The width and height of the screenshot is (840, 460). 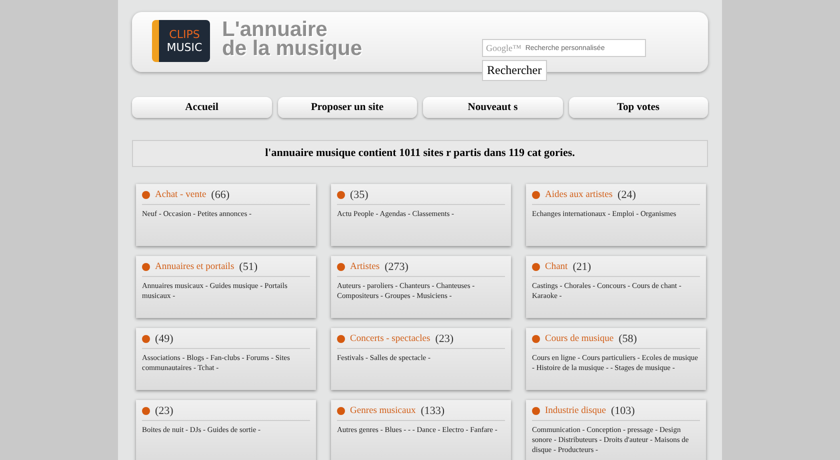 What do you see at coordinates (164, 339) in the screenshot?
I see `category-count: (49)` at bounding box center [164, 339].